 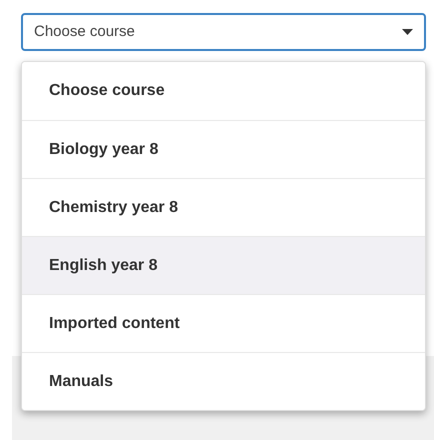 I want to click on menu-item: Chemistry year 8, so click(x=223, y=207).